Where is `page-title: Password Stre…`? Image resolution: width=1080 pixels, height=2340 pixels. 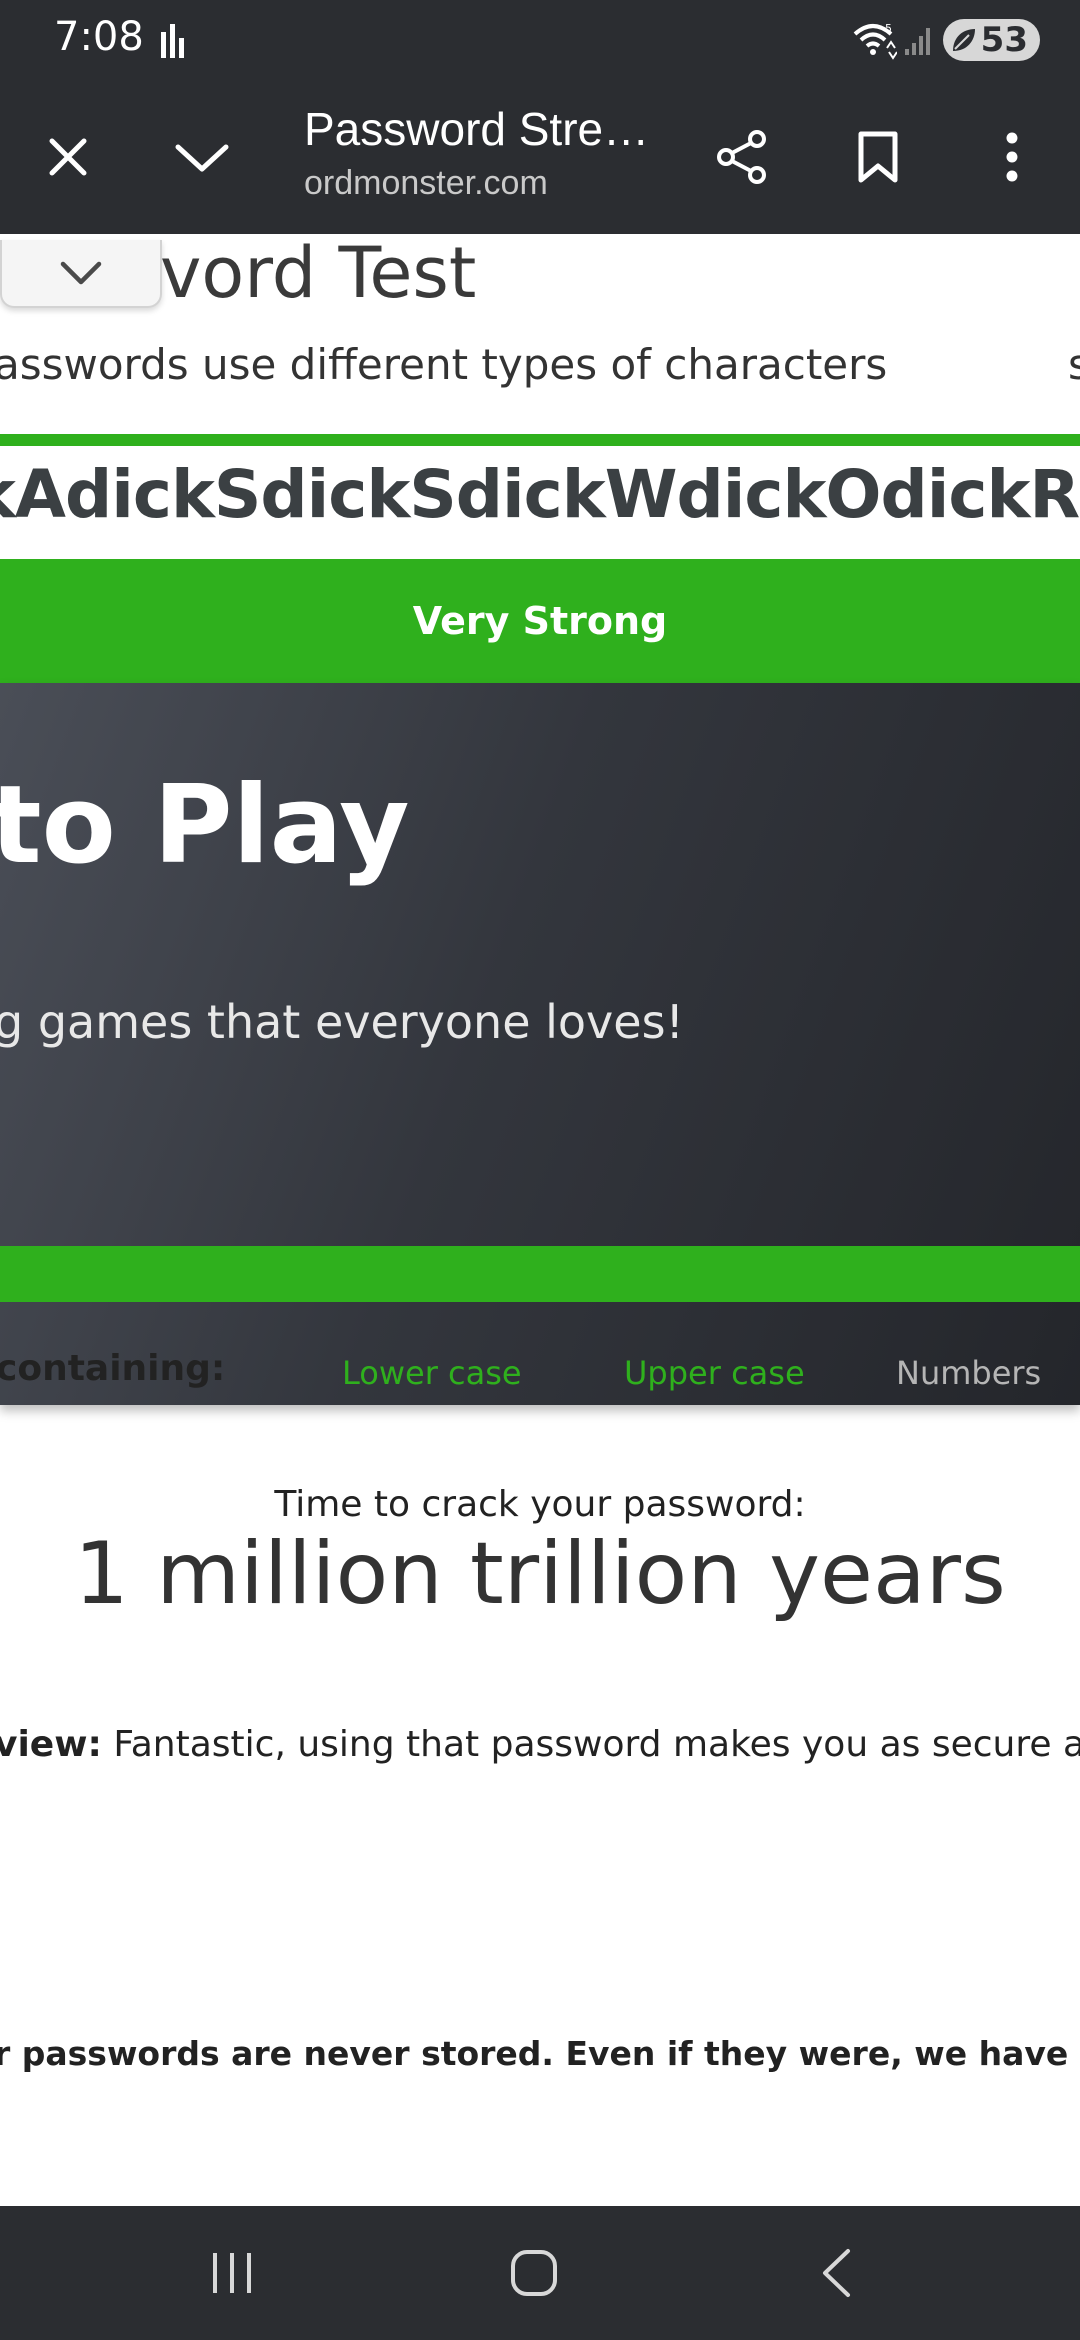
page-title: Password Stre… is located at coordinates (477, 129).